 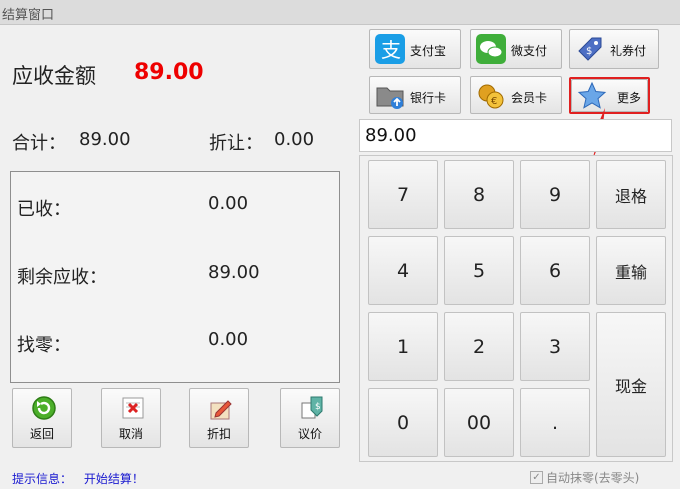 What do you see at coordinates (515, 135) in the screenshot?
I see `amount-input: 89.00` at bounding box center [515, 135].